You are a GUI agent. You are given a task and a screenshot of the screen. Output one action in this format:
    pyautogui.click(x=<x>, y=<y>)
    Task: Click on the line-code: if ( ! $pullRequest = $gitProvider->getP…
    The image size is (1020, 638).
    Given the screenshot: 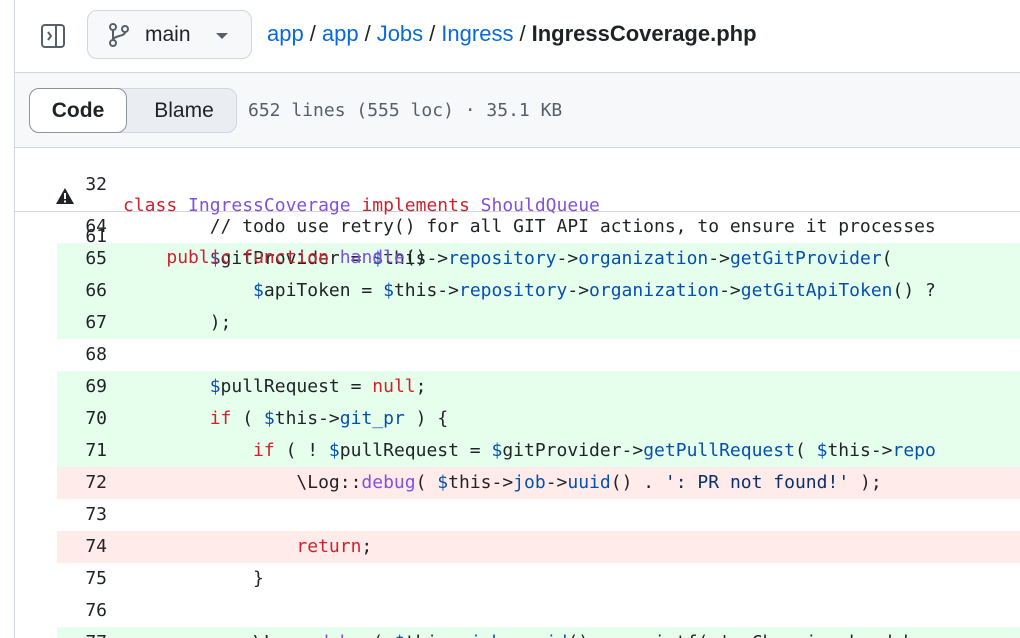 What is the action you would take?
    pyautogui.click(x=594, y=450)
    